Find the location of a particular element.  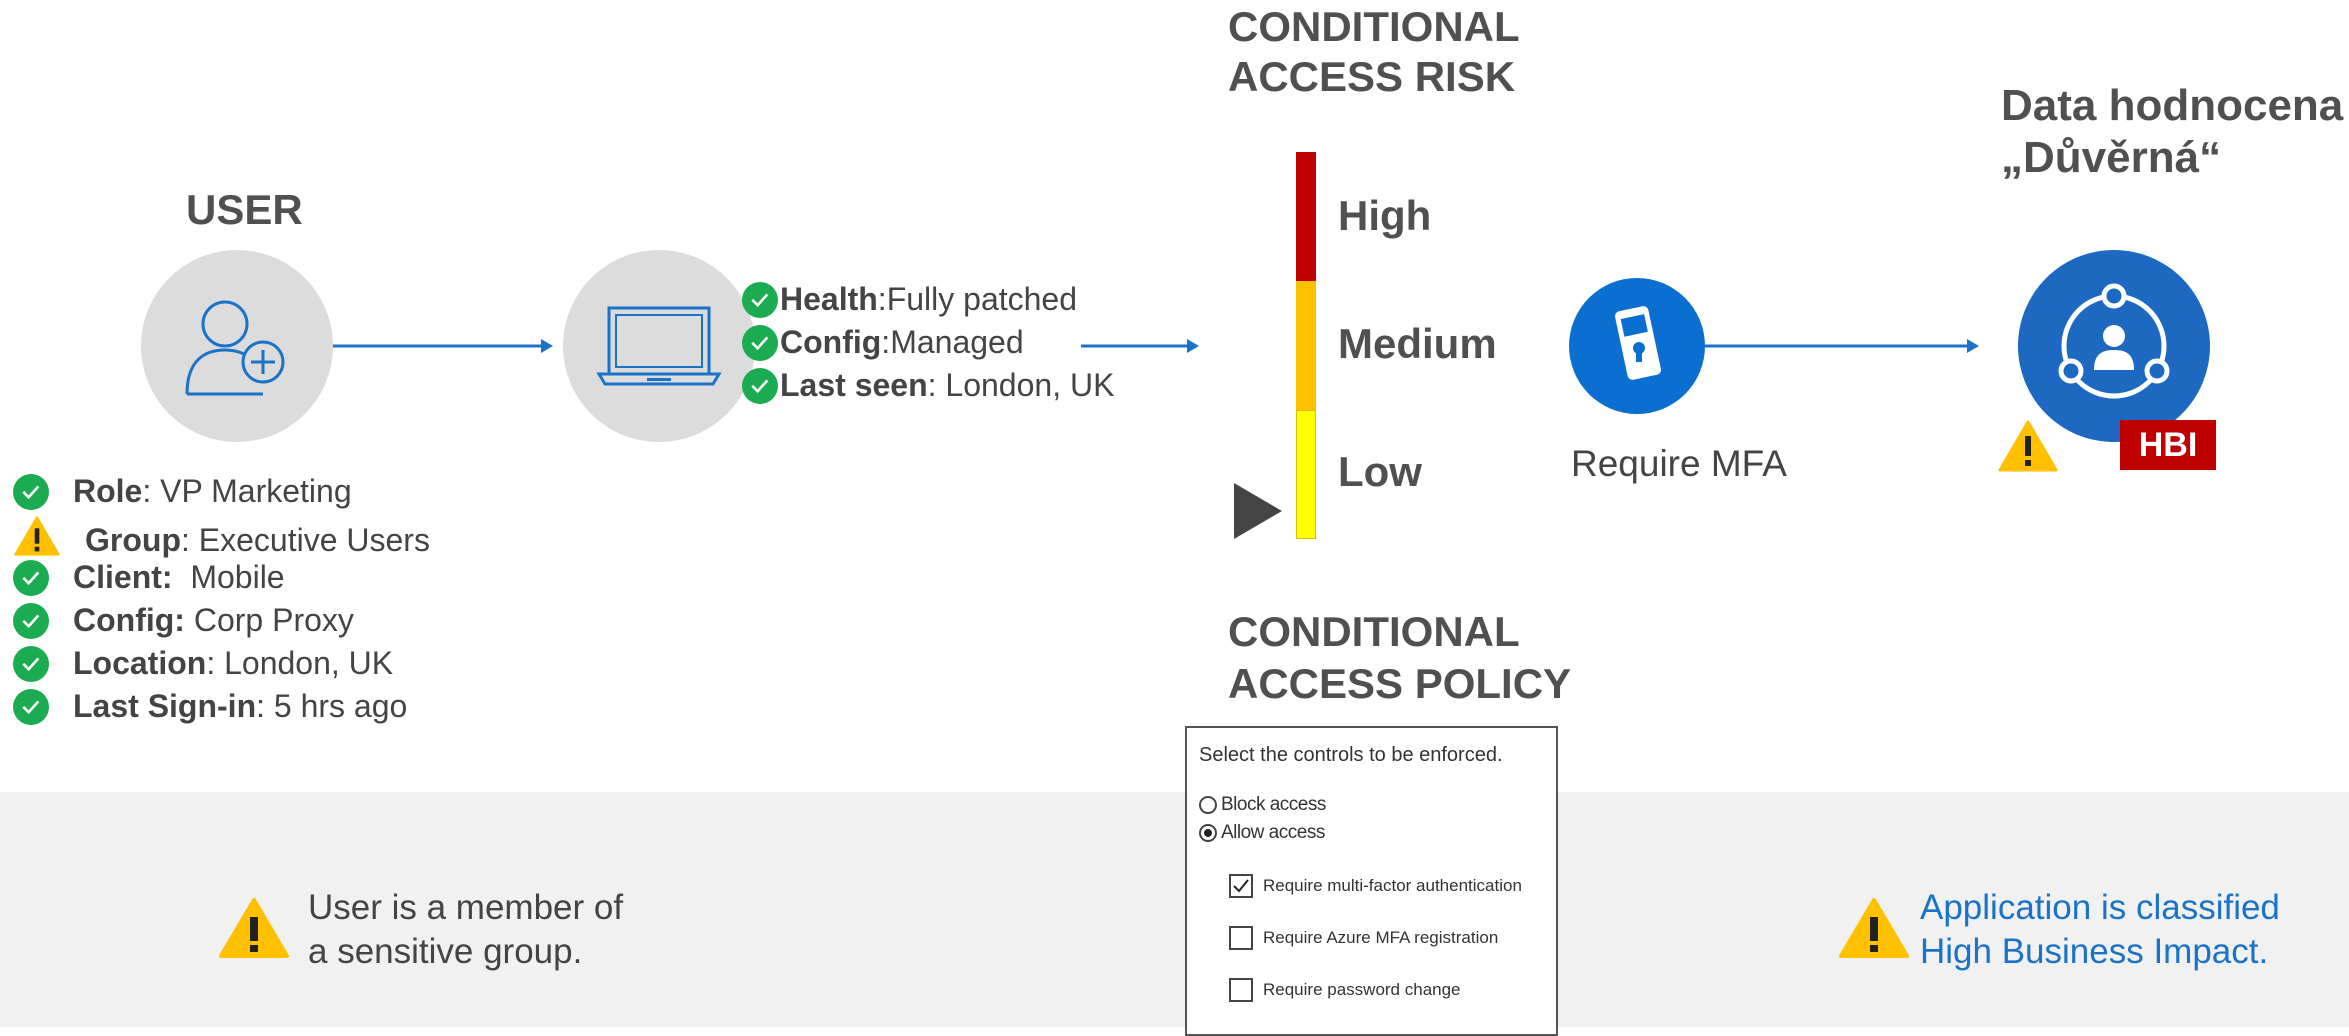

device-attribute-key: Config is located at coordinates (831, 342).